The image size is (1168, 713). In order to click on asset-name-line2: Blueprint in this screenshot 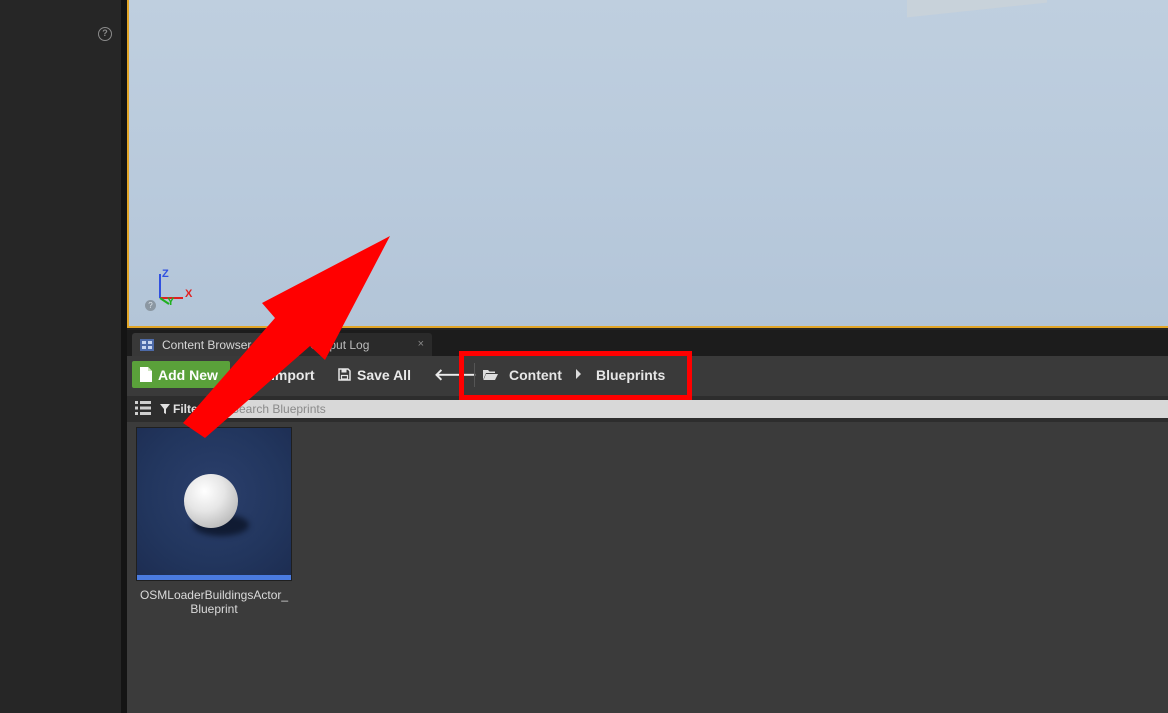, I will do `click(214, 609)`.